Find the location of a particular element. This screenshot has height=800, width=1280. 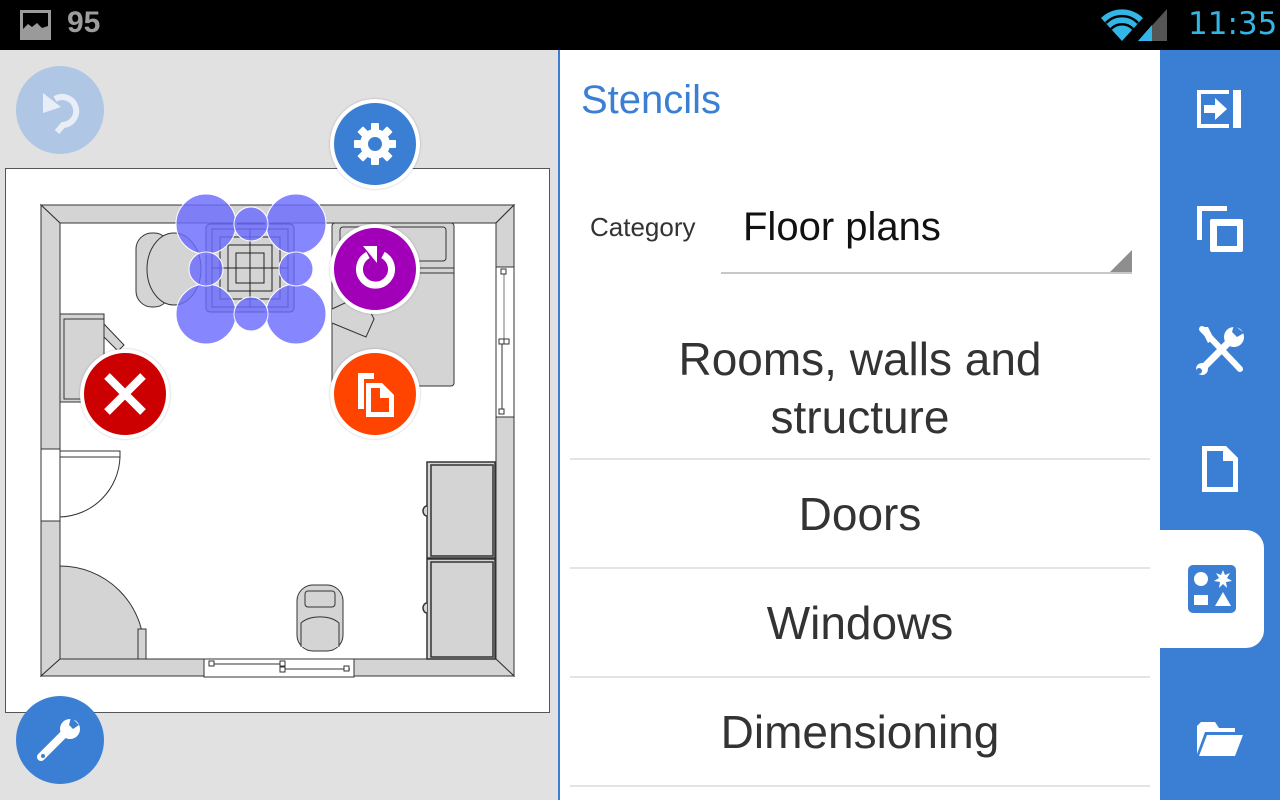

undo-icon is located at coordinates (61, 113).